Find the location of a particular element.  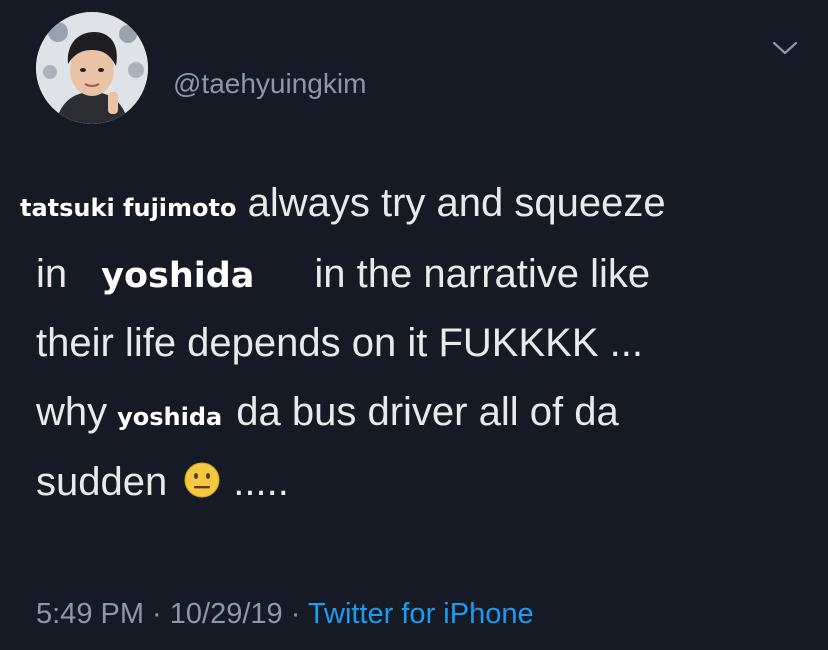

tweet-date: 10/29/19 is located at coordinates (226, 614).